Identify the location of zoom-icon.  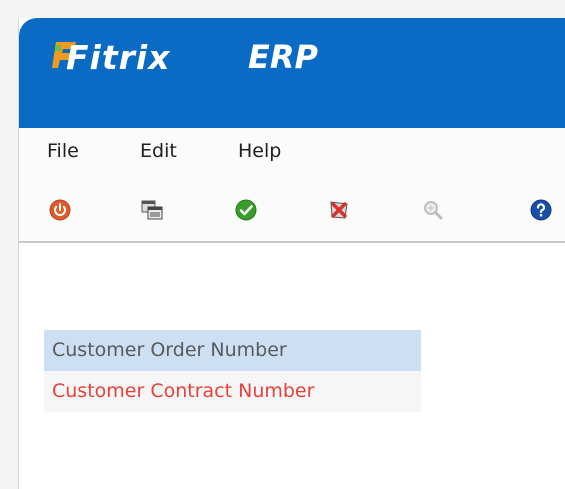
(433, 210).